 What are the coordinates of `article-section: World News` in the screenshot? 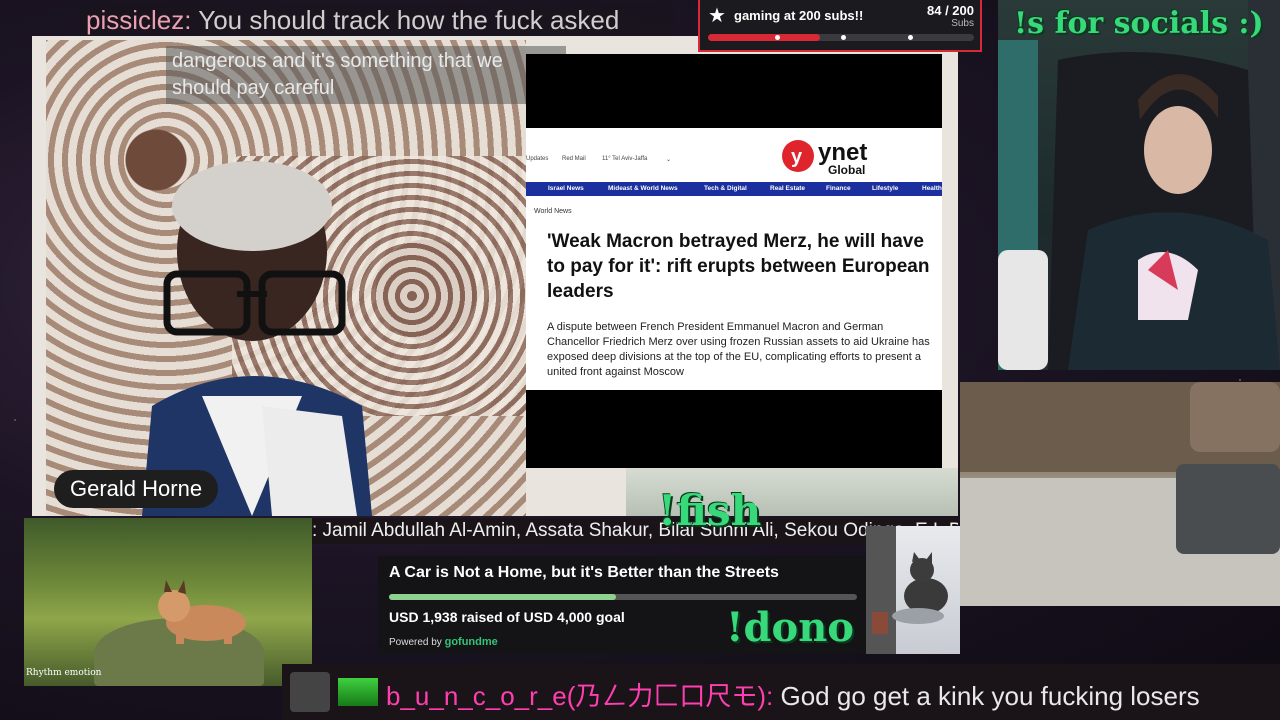 It's located at (553, 211).